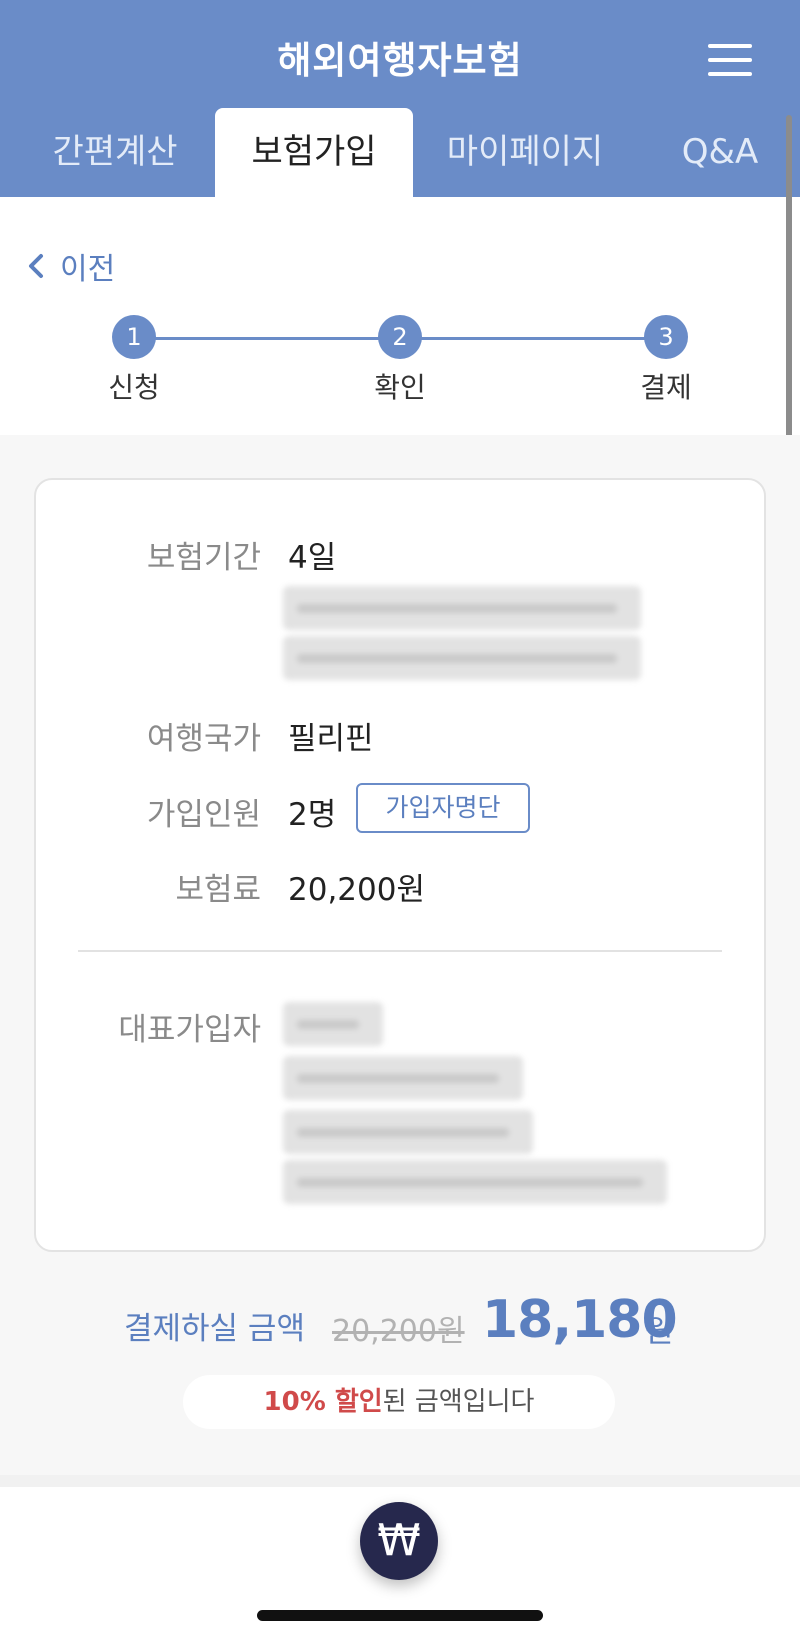  Describe the element at coordinates (312, 815) in the screenshot. I see `members-value: 2명` at that location.